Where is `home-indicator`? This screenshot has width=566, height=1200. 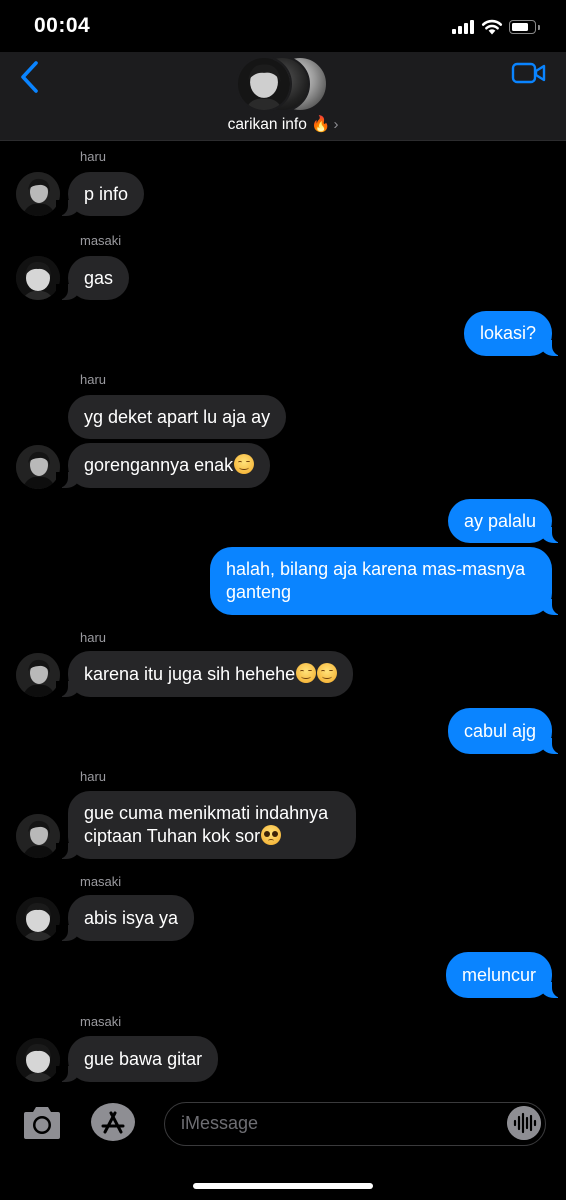 home-indicator is located at coordinates (283, 1186).